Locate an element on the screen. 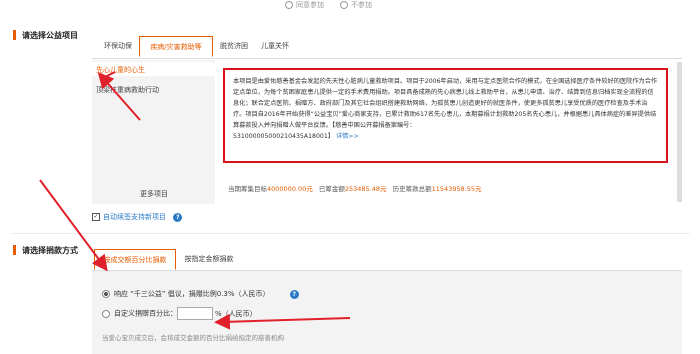 The height and width of the screenshot is (354, 700). arrow-to-tab is located at coordinates (73, 225).